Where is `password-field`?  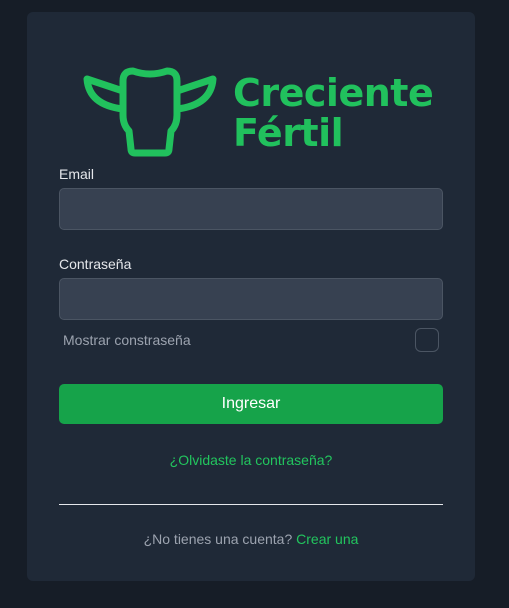
password-field is located at coordinates (251, 299).